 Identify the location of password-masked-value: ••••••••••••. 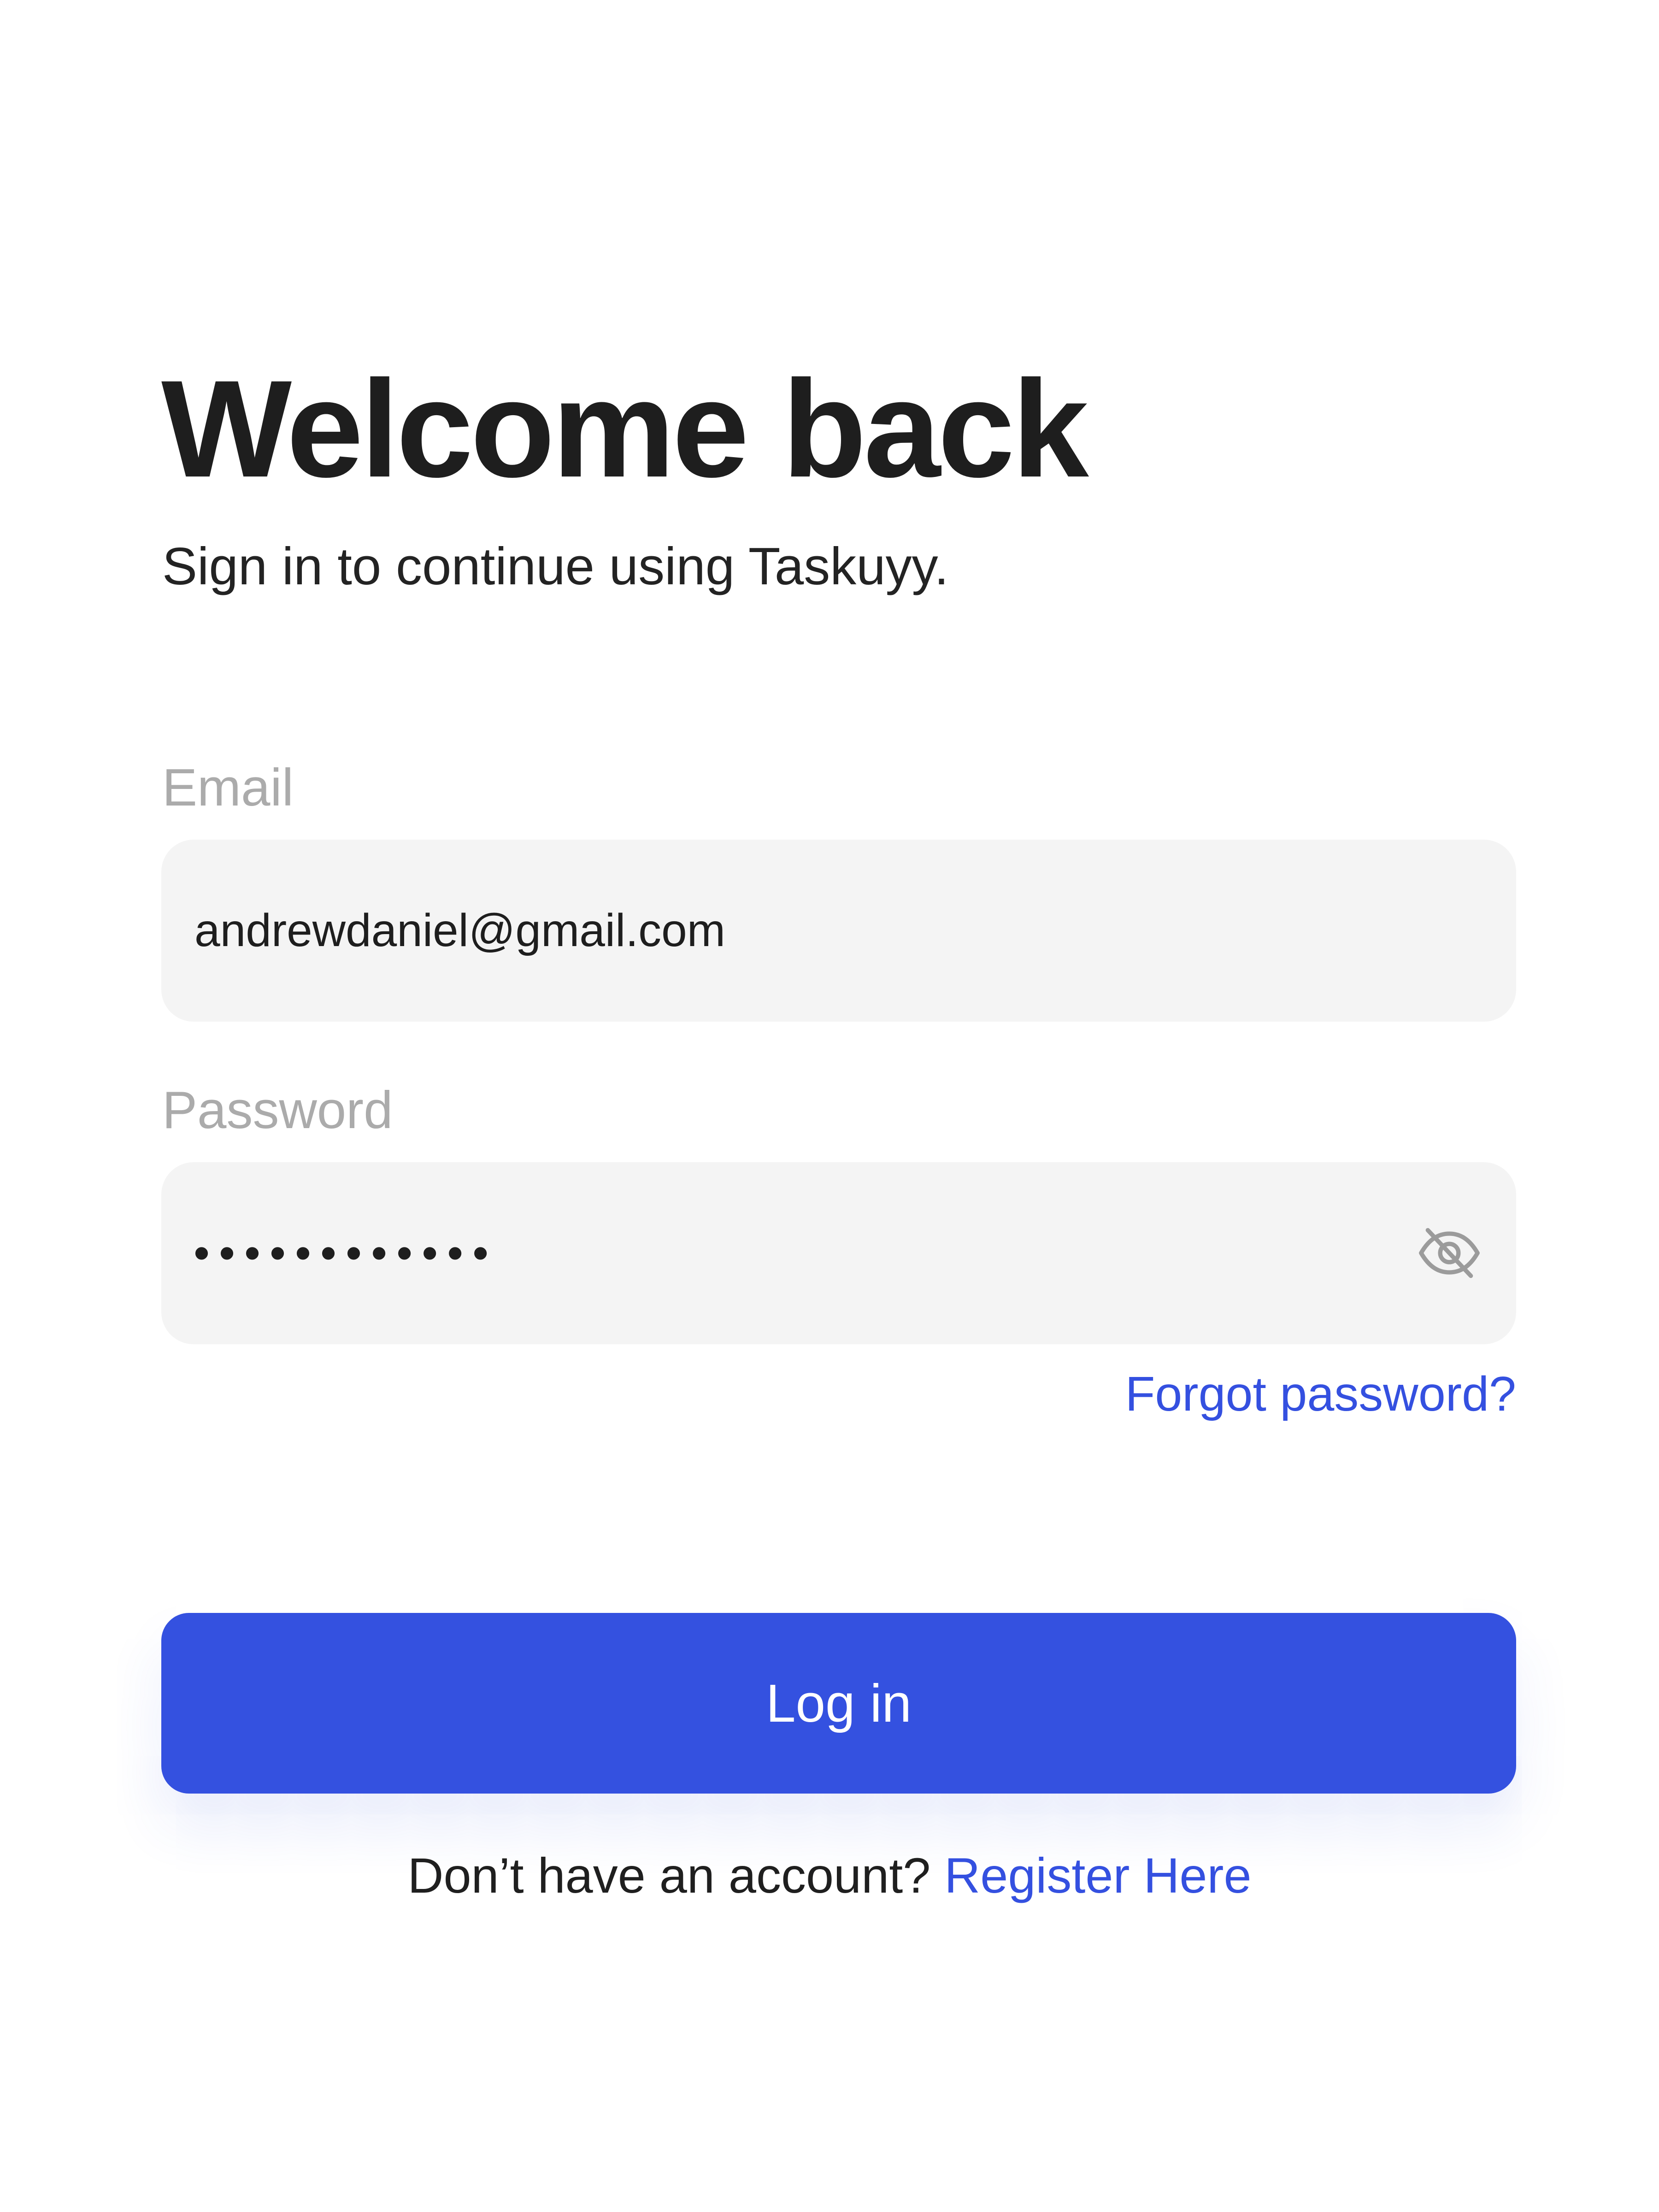
(346, 1253).